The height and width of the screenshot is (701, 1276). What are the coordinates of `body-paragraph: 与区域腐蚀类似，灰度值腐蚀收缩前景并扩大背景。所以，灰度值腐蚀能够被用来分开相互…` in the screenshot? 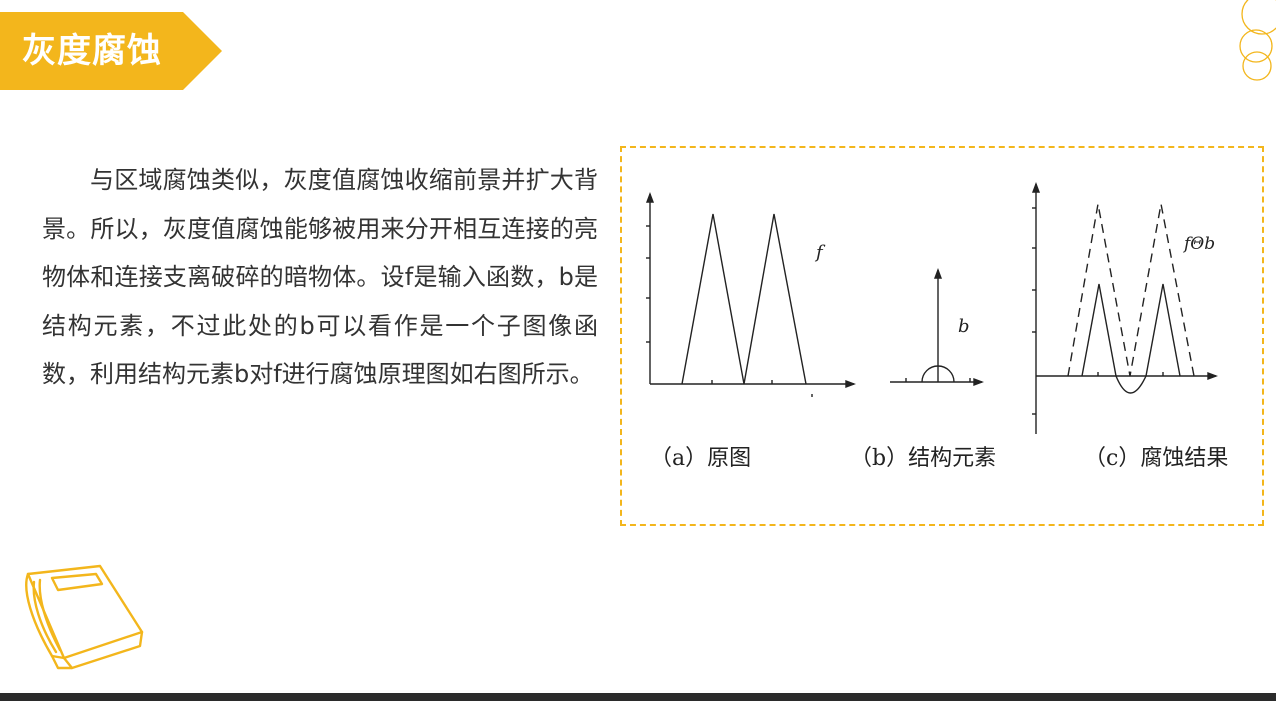 It's located at (320, 277).